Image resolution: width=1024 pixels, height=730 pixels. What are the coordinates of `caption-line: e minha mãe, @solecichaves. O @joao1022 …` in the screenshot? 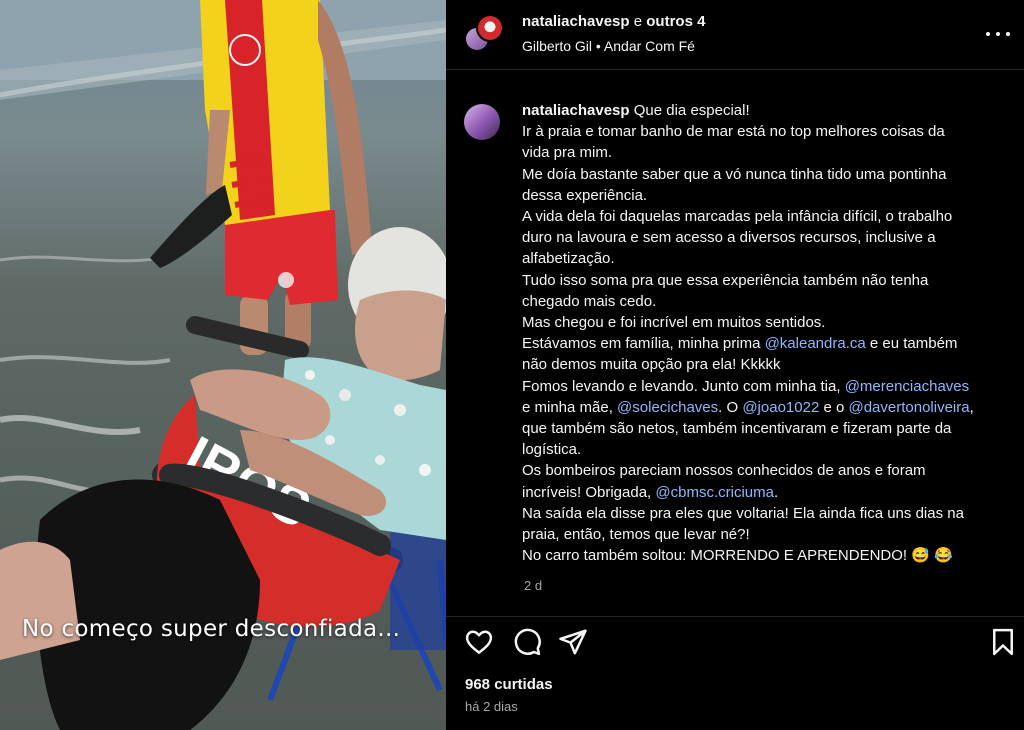 It's located at (768, 407).